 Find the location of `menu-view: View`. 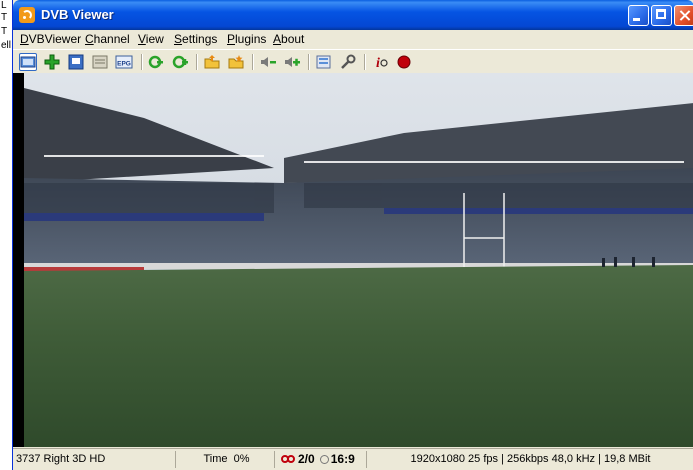

menu-view: View is located at coordinates (151, 39).